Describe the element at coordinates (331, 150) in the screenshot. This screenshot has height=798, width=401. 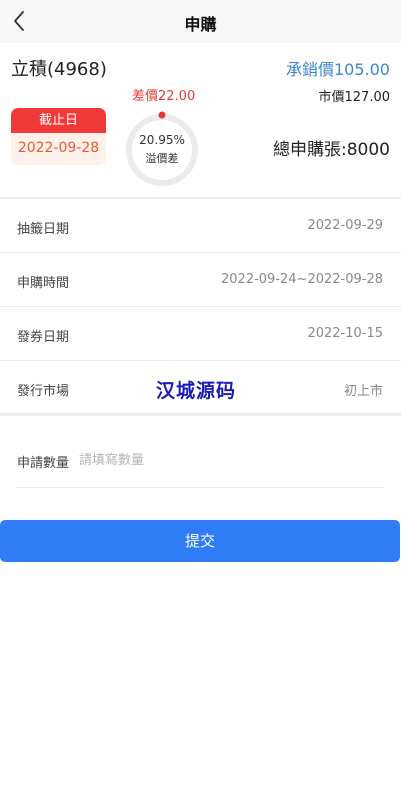
I see `total-applied: 總申購張:8000` at that location.